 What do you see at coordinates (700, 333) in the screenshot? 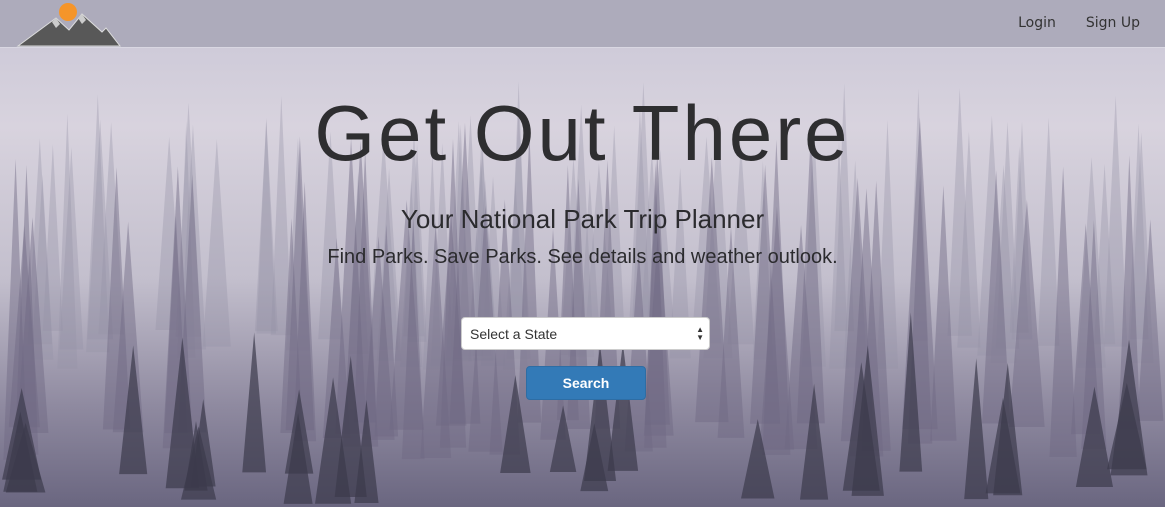
I see `up-down-arrows-icon: ▲ ▼` at bounding box center [700, 333].